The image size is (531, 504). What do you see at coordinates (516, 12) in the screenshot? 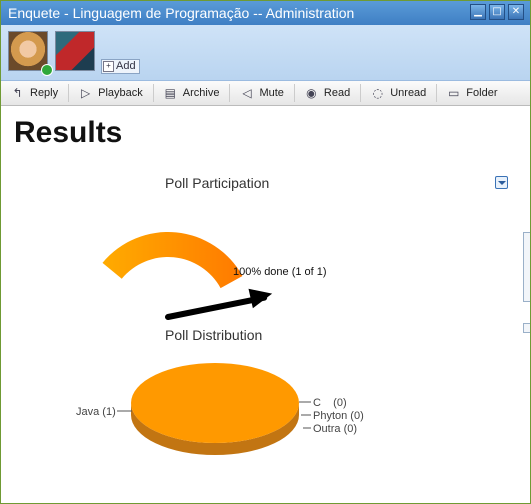
I see `close-button: ✕` at bounding box center [516, 12].